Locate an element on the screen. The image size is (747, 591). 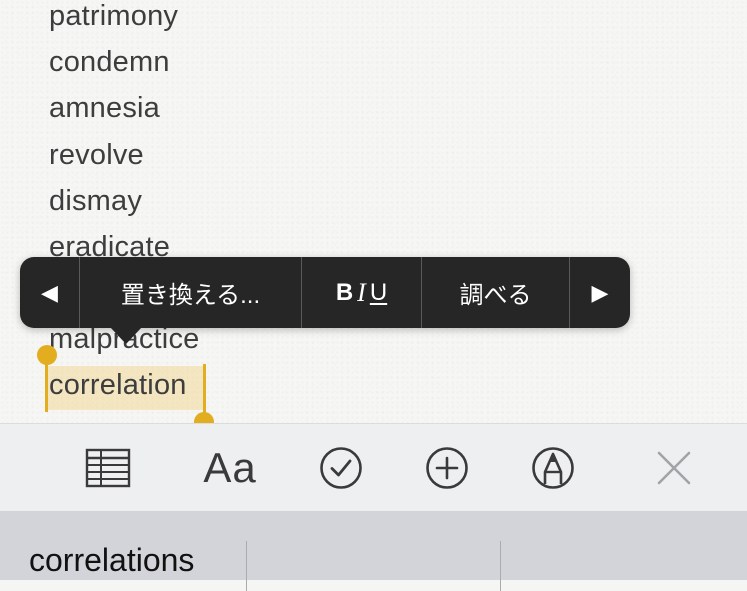
add-button is located at coordinates (447, 468).